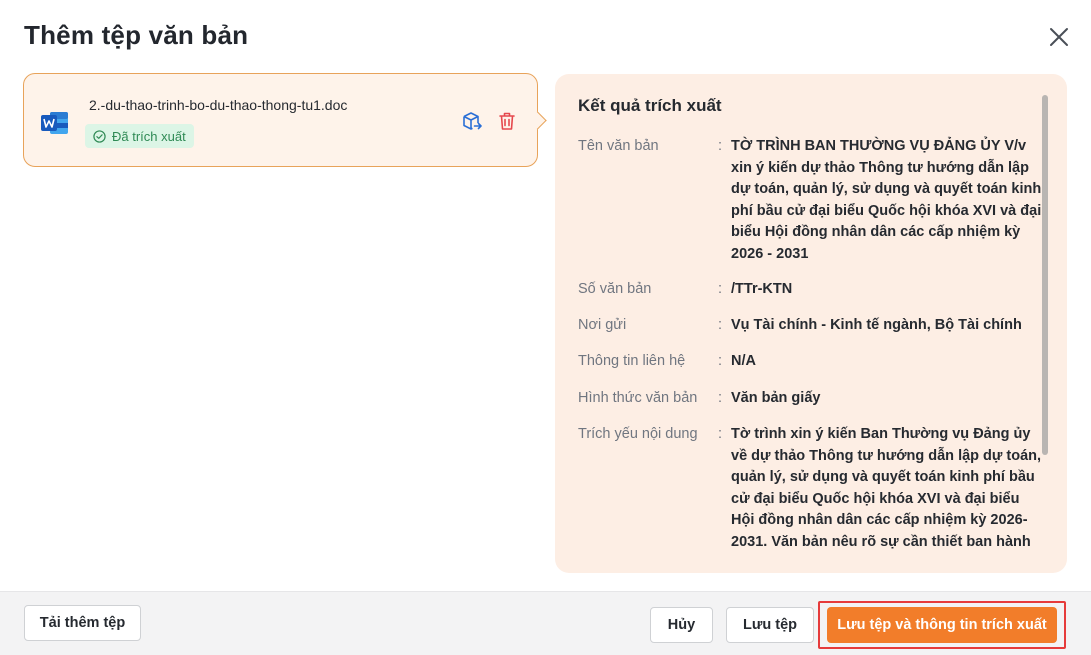 This screenshot has width=1091, height=655. Describe the element at coordinates (149, 136) in the screenshot. I see `status-label: Đã trích xuất` at that location.